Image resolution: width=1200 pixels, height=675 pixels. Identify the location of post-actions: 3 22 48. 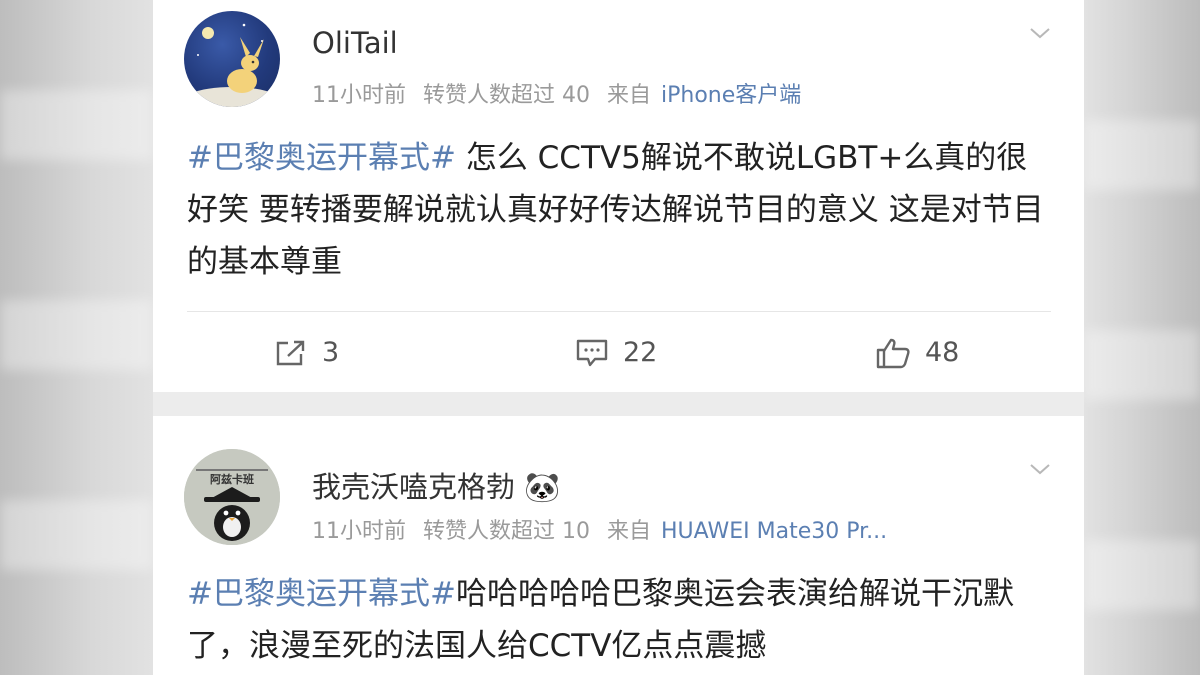
(618, 352).